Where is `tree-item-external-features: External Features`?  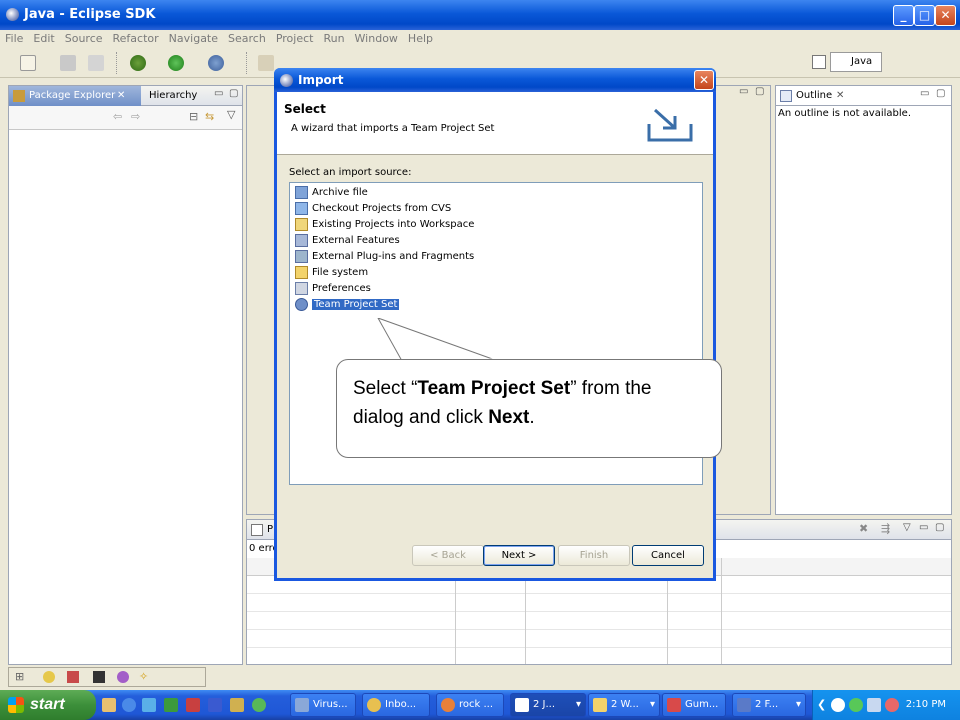 tree-item-external-features: External Features is located at coordinates (347, 240).